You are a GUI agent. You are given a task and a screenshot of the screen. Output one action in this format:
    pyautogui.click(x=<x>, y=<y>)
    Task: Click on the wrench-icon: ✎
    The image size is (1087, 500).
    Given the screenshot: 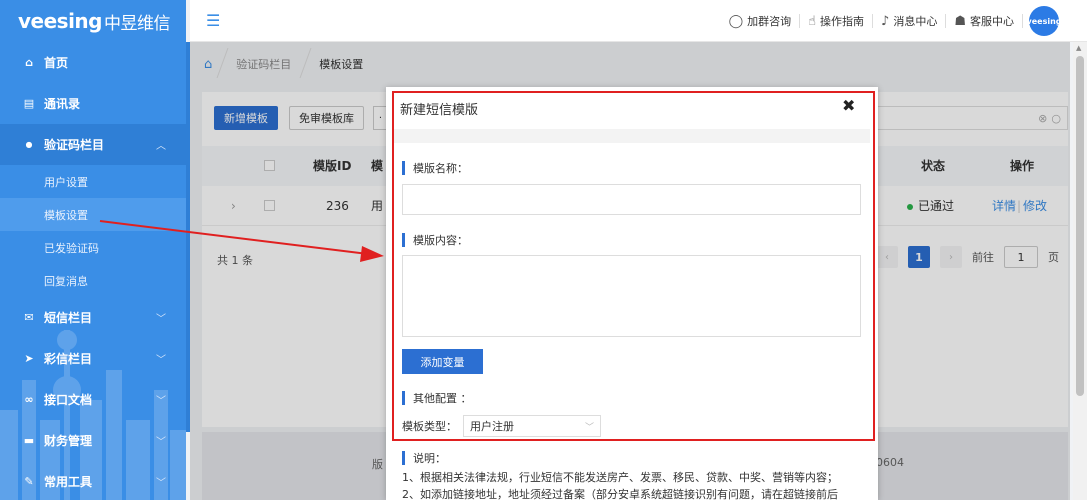 What is the action you would take?
    pyautogui.click(x=29, y=481)
    